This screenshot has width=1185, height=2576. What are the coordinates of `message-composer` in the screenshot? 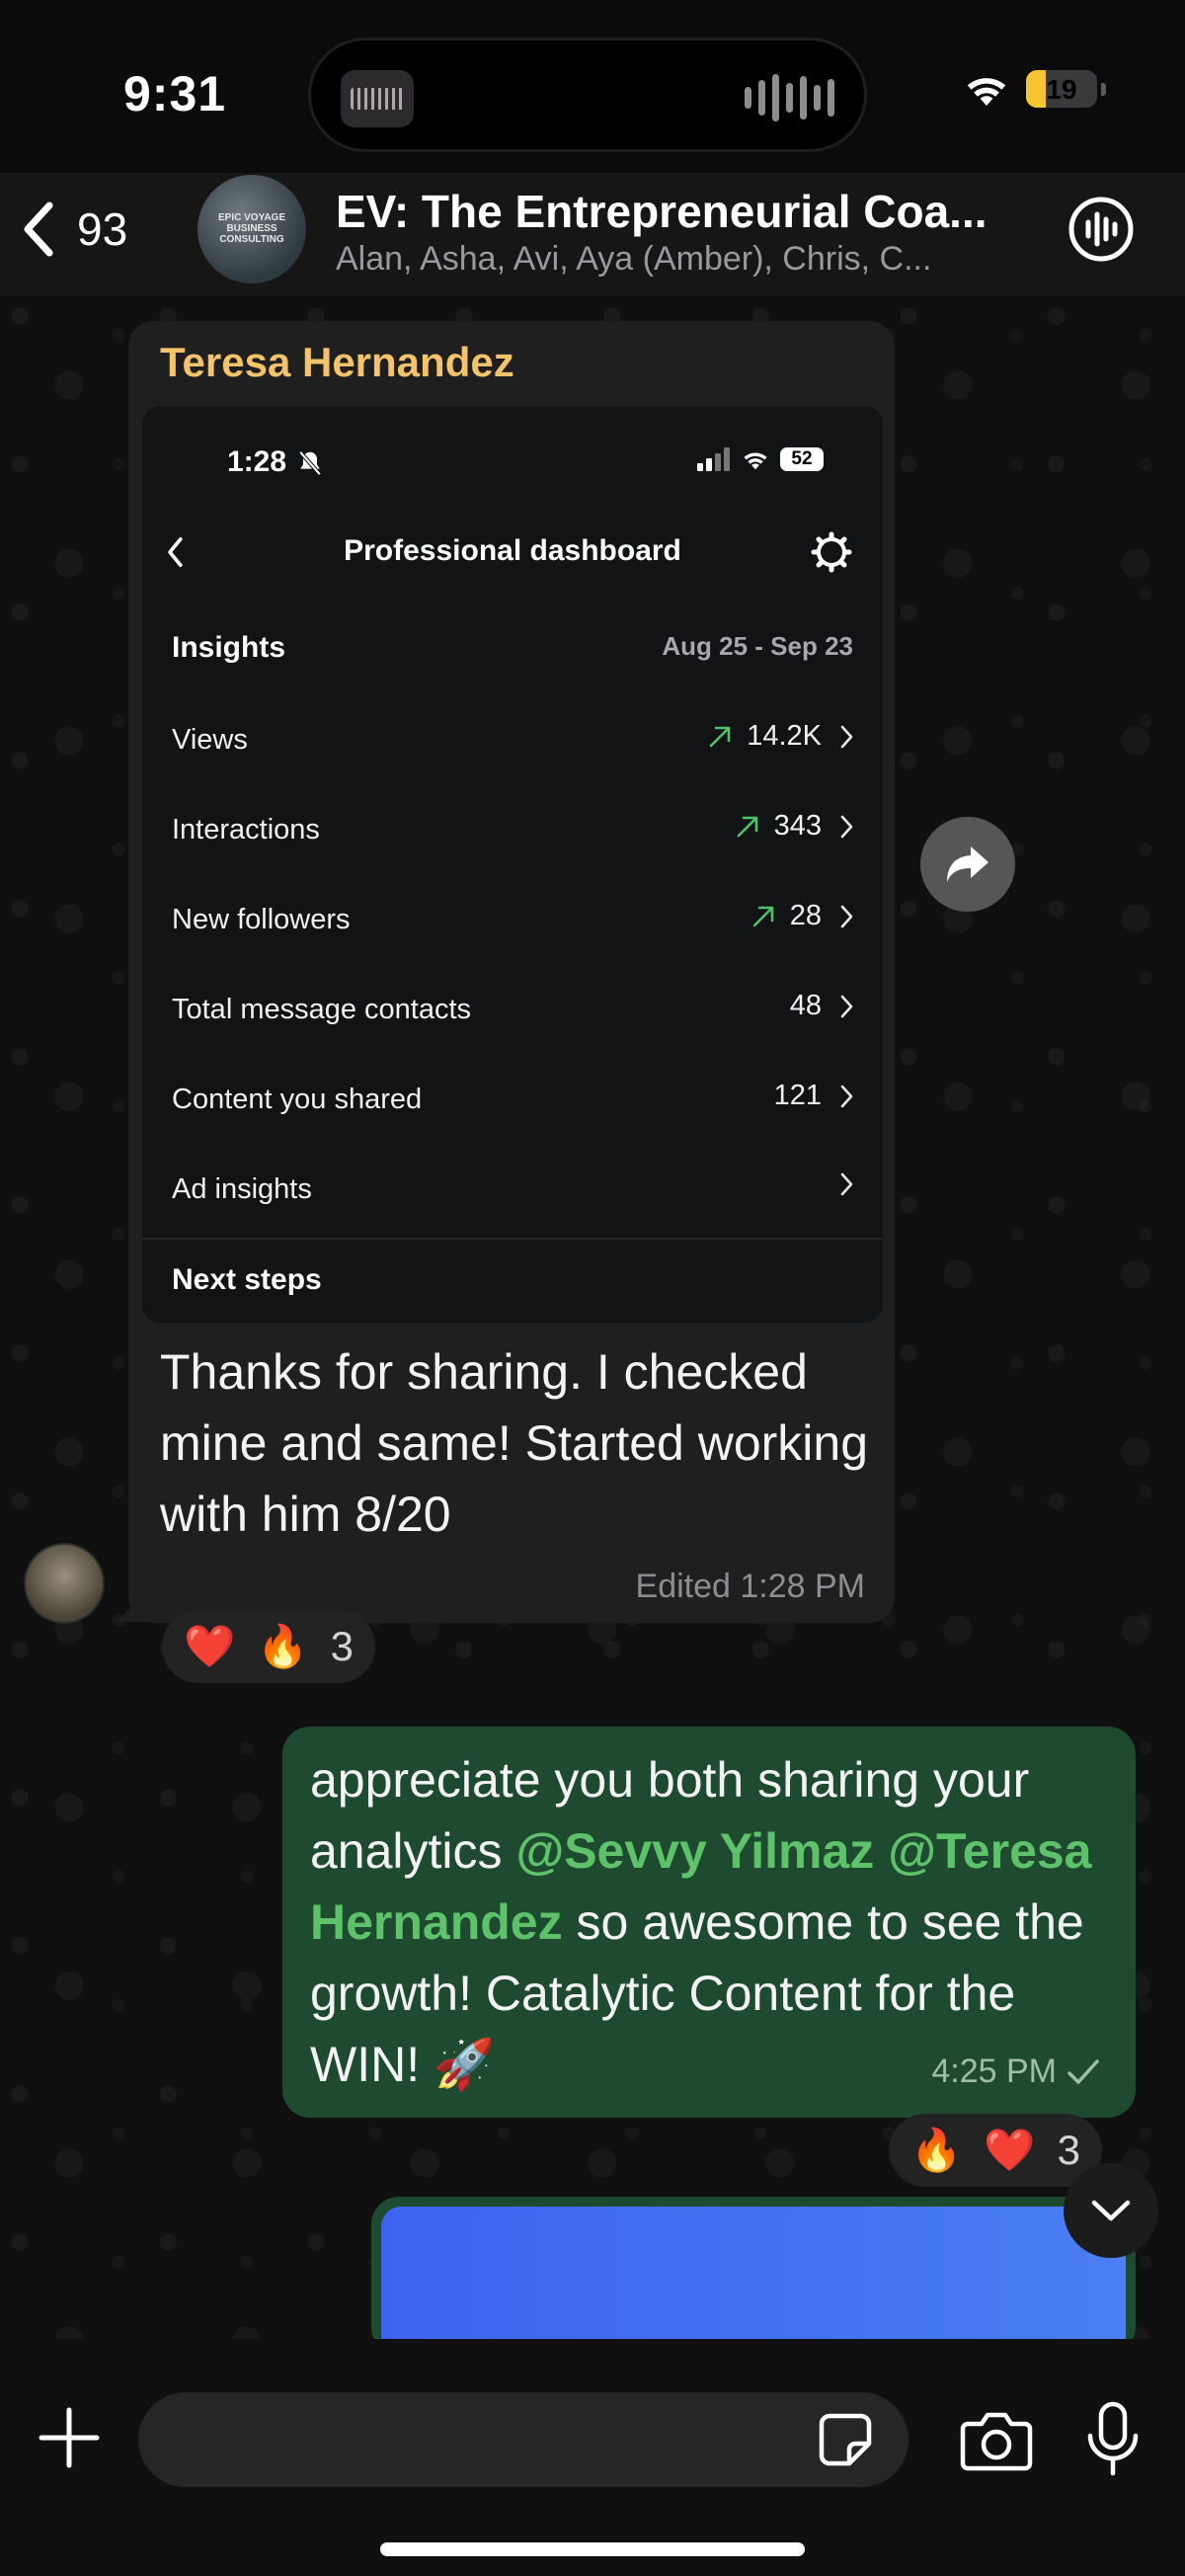 It's located at (592, 2457).